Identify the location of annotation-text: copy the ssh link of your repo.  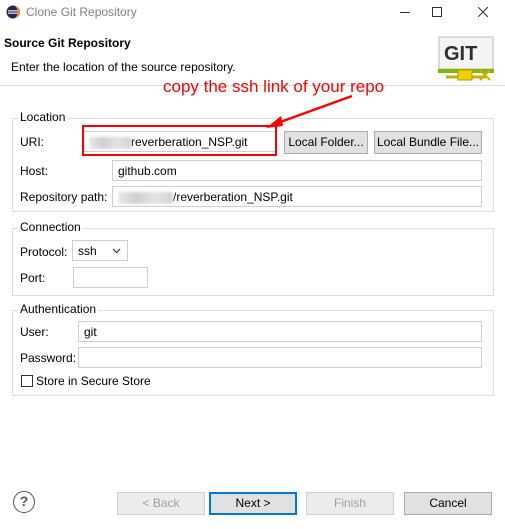
(274, 86).